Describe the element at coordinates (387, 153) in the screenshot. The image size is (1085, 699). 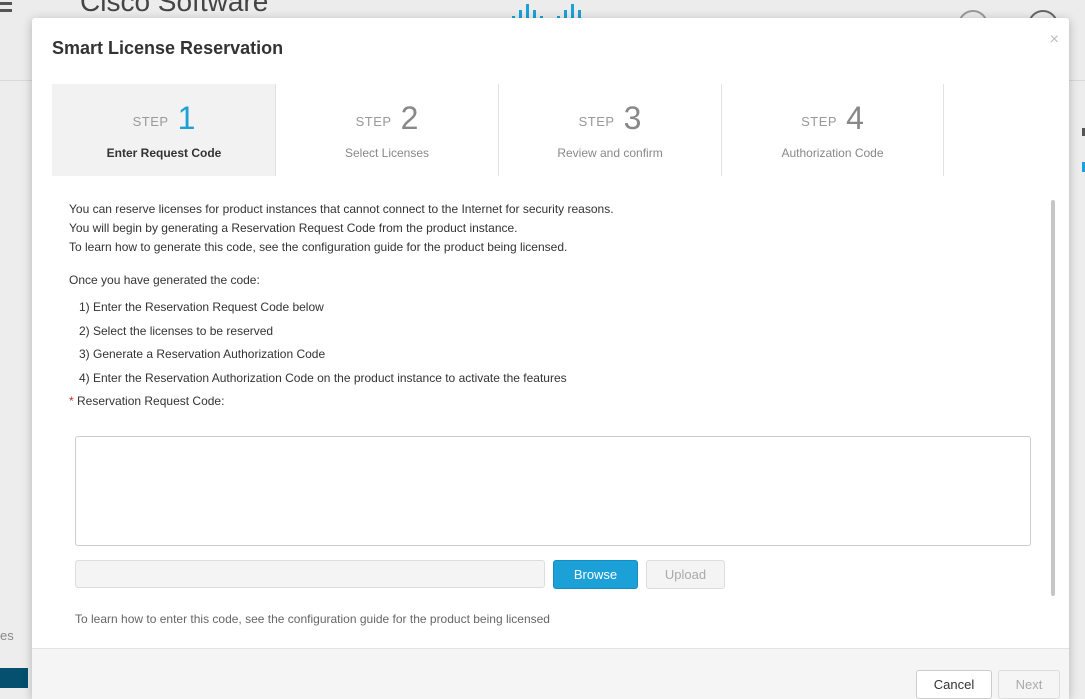
I see `step-label: Select Licenses` at that location.